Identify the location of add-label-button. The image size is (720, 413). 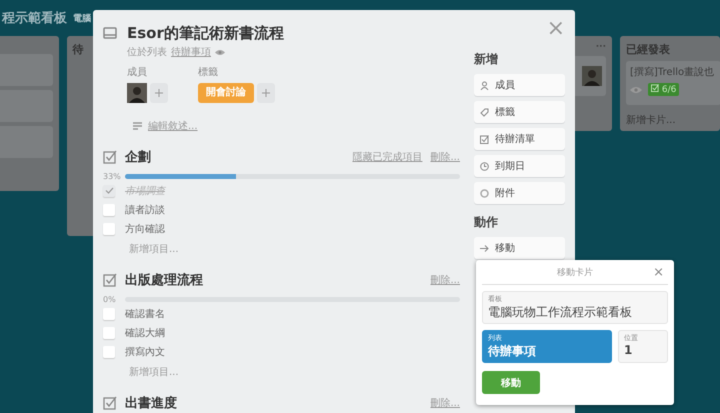
(266, 93).